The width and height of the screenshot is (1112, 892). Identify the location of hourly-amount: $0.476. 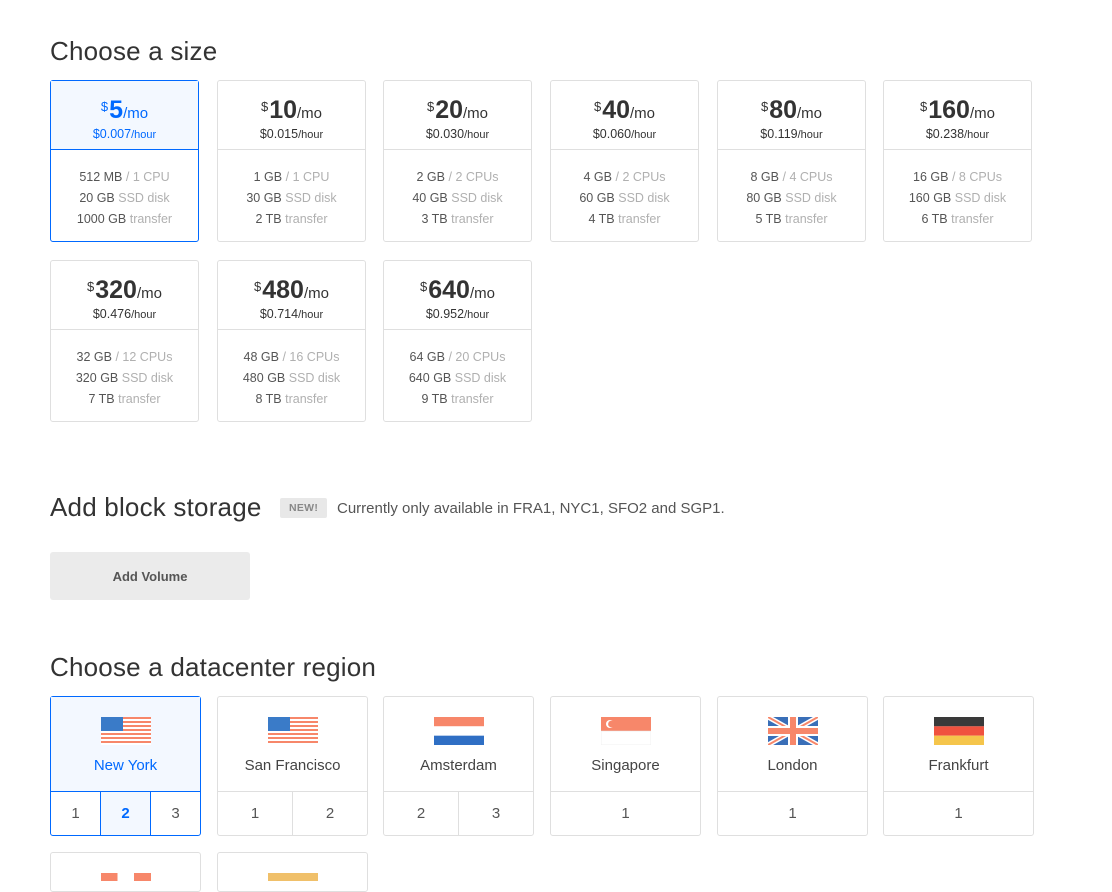
(112, 314).